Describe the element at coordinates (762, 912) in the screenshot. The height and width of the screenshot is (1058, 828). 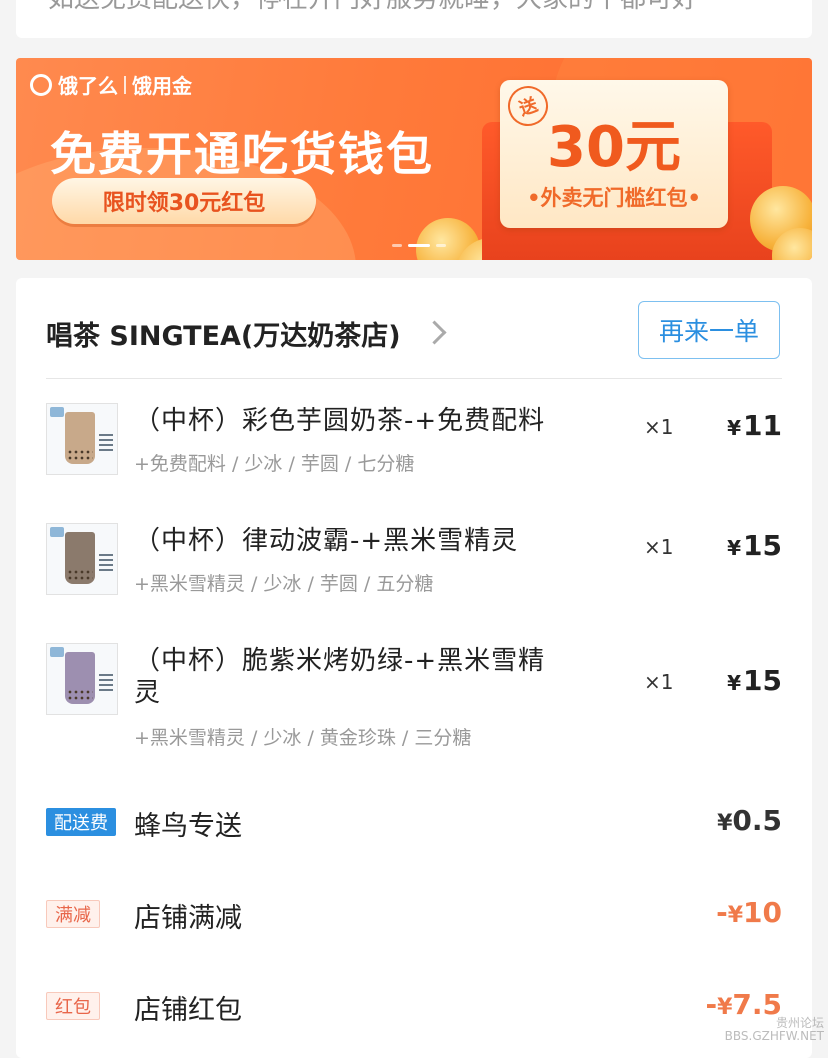
I see `amount-value: 10` at that location.